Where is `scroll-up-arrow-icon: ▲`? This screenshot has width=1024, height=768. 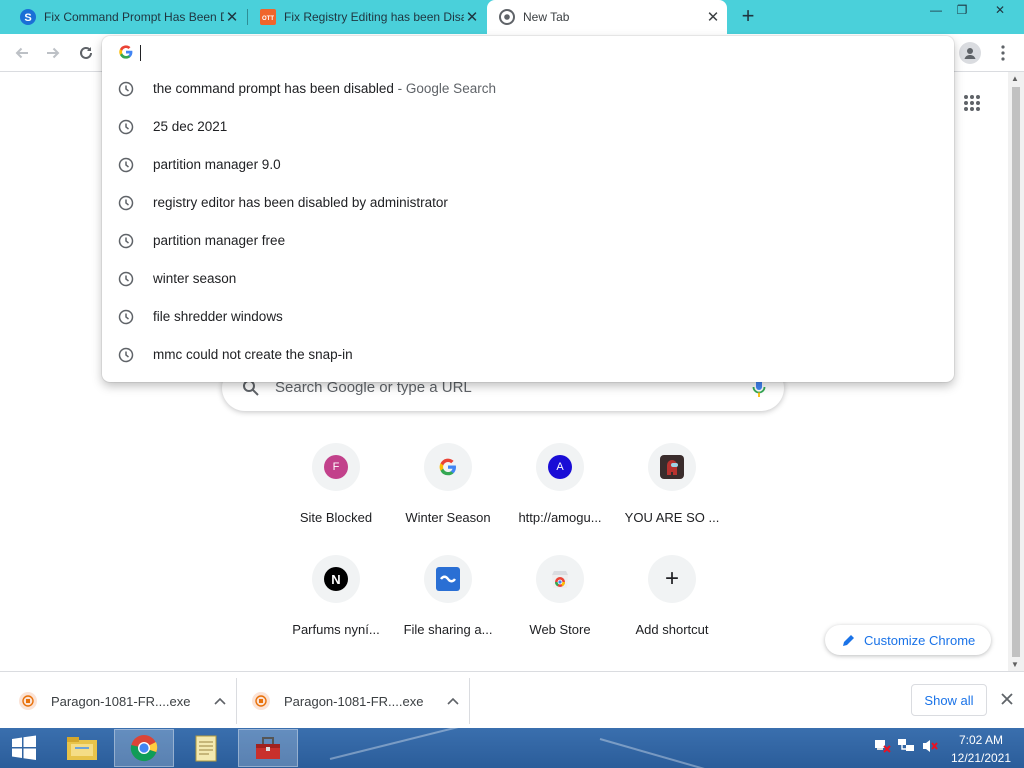
scroll-up-arrow-icon: ▲ is located at coordinates (1015, 78).